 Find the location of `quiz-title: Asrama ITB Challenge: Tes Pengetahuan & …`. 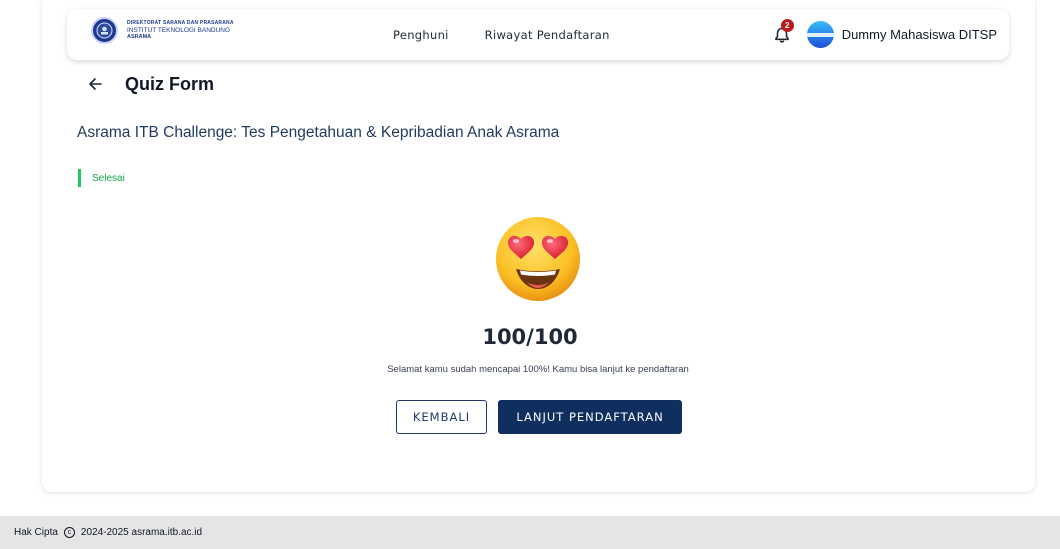

quiz-title: Asrama ITB Challenge: Tes Pengetahuan & … is located at coordinates (318, 132).